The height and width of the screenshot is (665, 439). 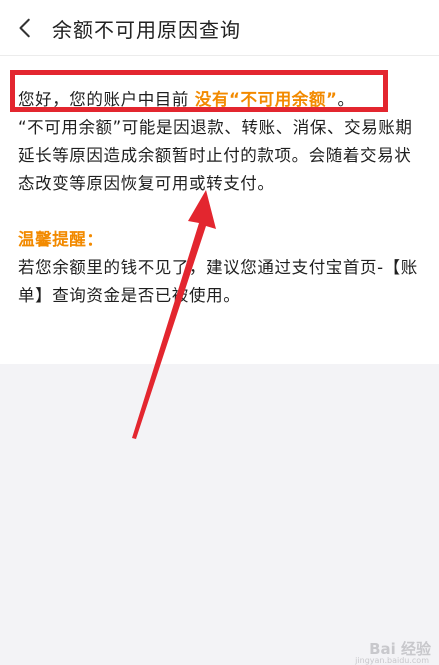 What do you see at coordinates (218, 281) in the screenshot?
I see `tip-body: 若您余额里的钱不见了，建议您通过支付宝首页-【账单】查询资金是否已被使用。` at bounding box center [218, 281].